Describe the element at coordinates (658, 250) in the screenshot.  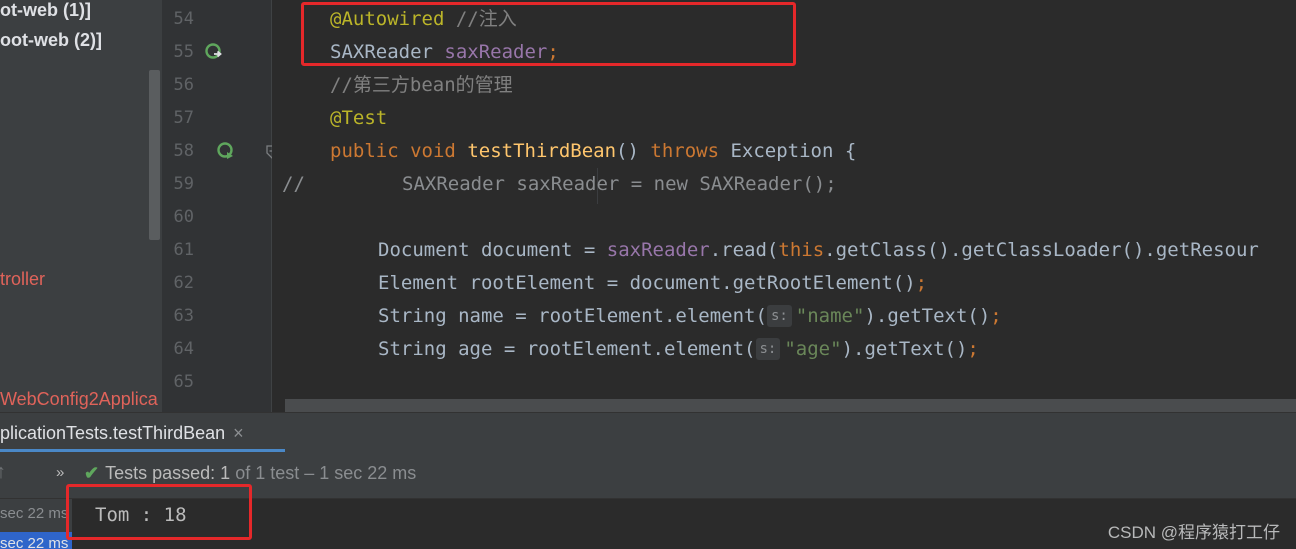
I see `field-token: saxReader` at that location.